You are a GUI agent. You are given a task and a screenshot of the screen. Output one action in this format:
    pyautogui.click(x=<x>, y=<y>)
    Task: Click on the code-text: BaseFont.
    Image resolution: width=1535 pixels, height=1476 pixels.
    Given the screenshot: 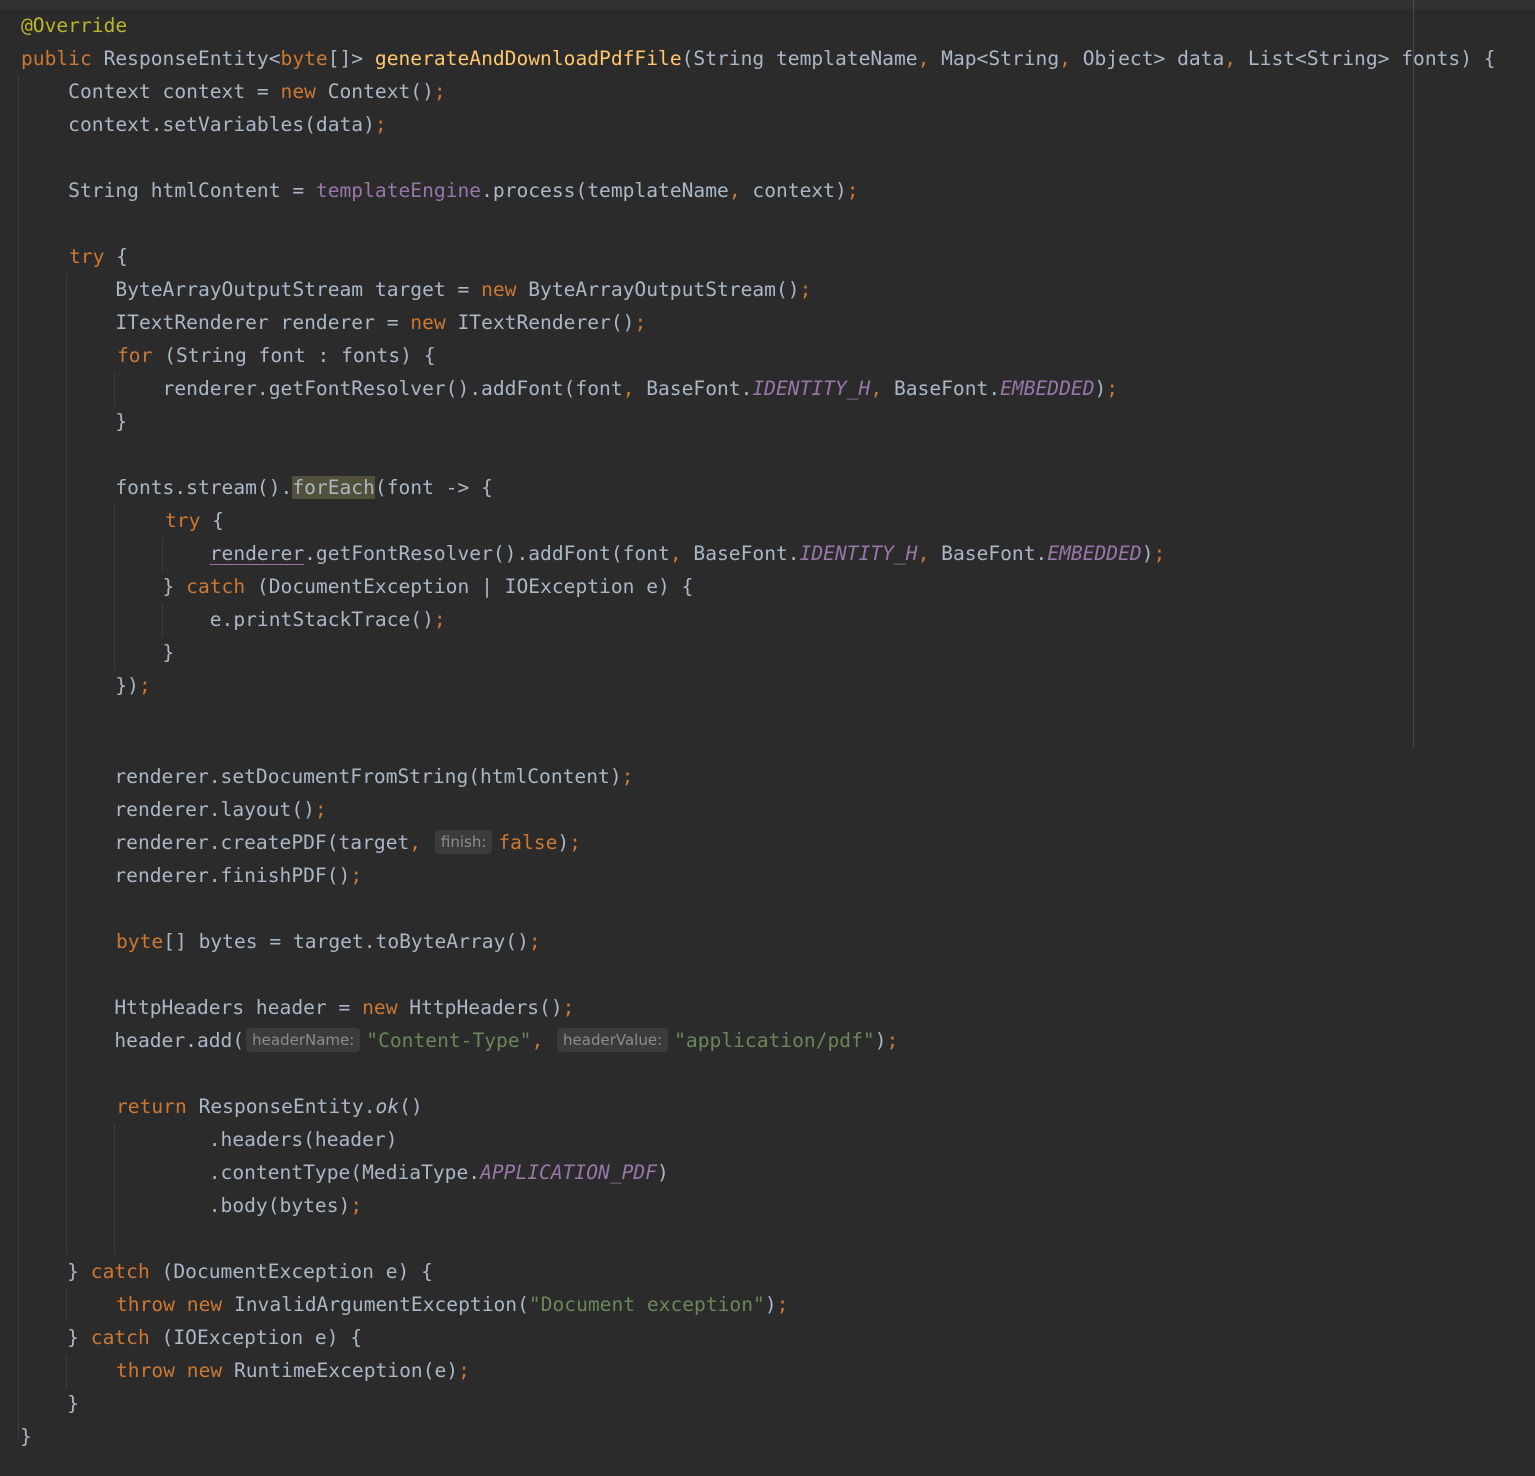 What is the action you would take?
    pyautogui.click(x=693, y=388)
    